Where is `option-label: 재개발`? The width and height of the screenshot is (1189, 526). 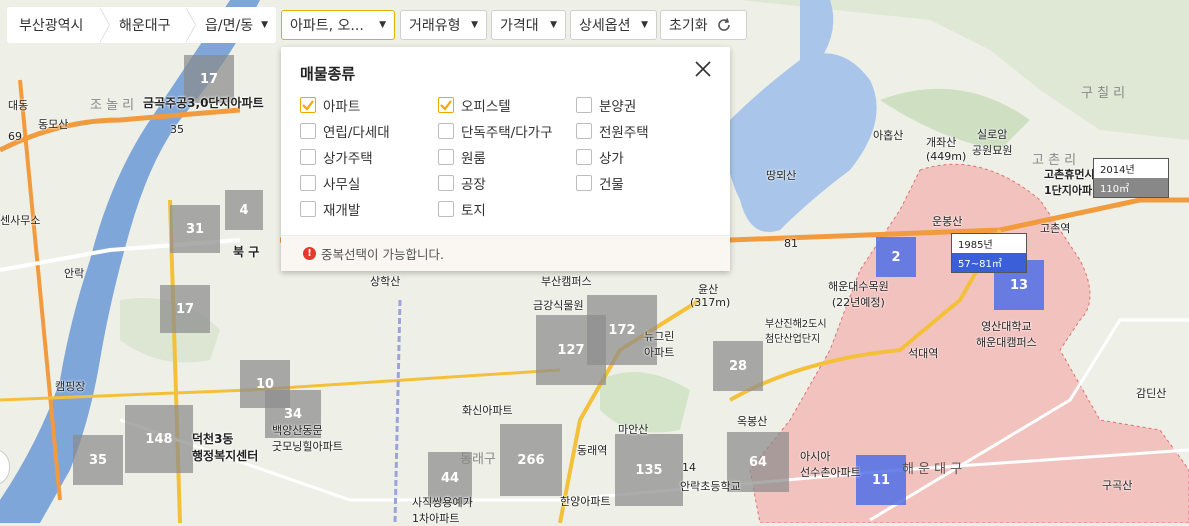 option-label: 재개발 is located at coordinates (342, 211).